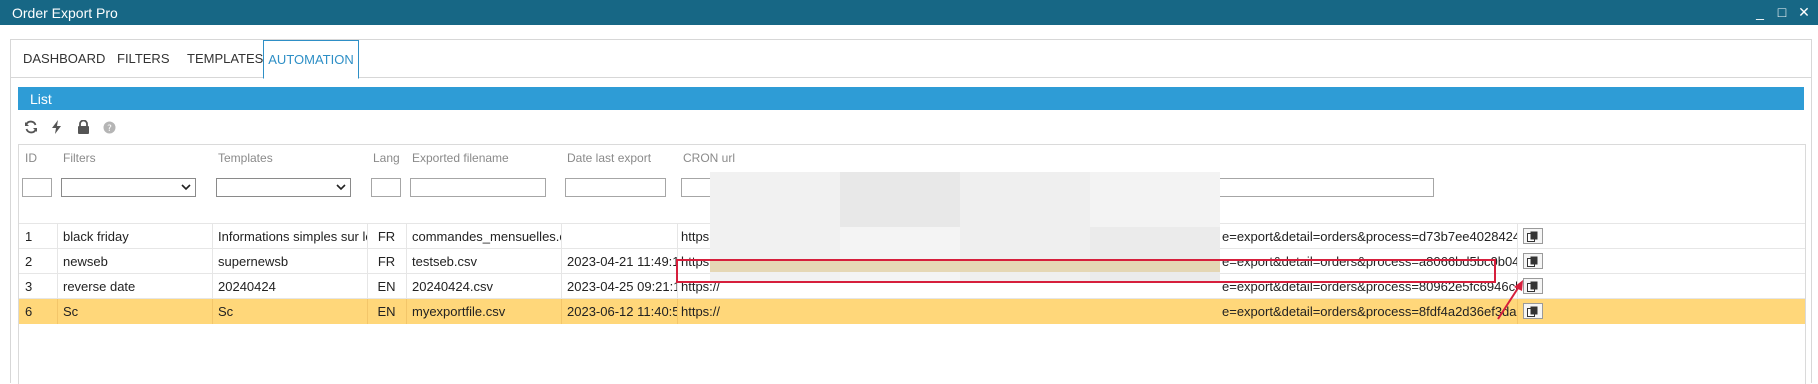 This screenshot has height=384, width=1818. Describe the element at coordinates (134, 158) in the screenshot. I see `col-header-filters: Filters` at that location.